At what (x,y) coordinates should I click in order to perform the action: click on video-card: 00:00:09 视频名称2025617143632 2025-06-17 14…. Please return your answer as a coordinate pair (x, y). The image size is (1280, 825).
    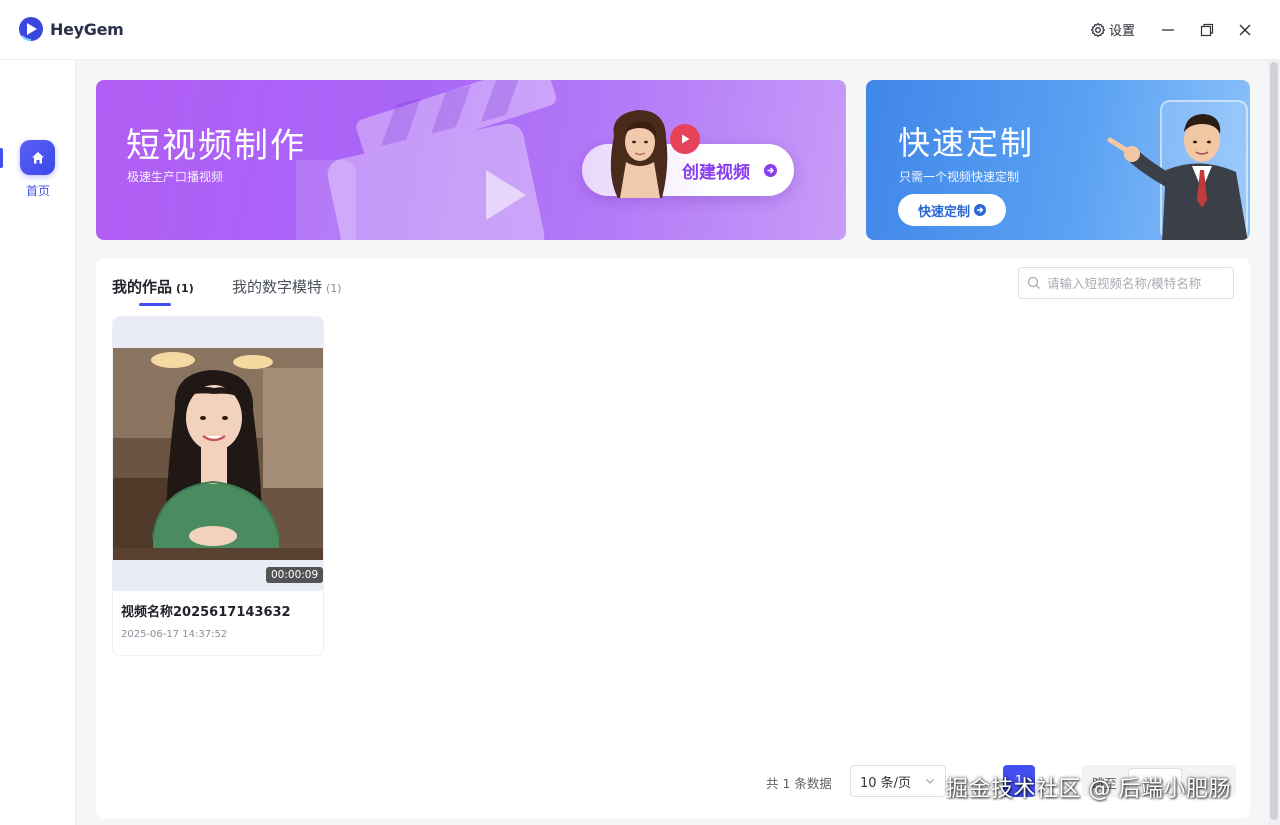
    Looking at the image, I should click on (218, 486).